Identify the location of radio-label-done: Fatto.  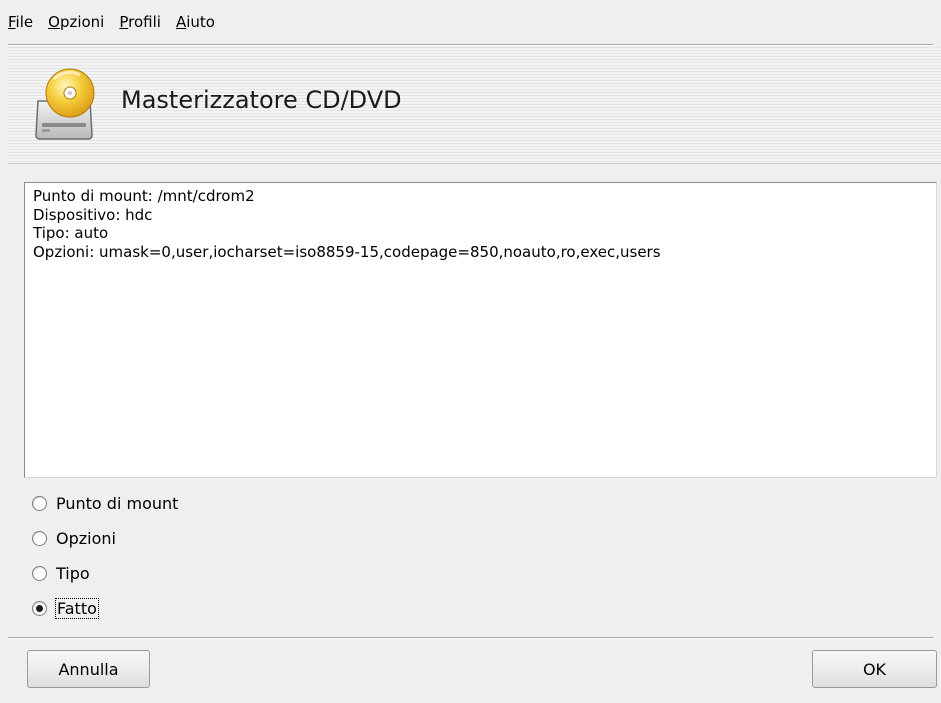
(77, 608).